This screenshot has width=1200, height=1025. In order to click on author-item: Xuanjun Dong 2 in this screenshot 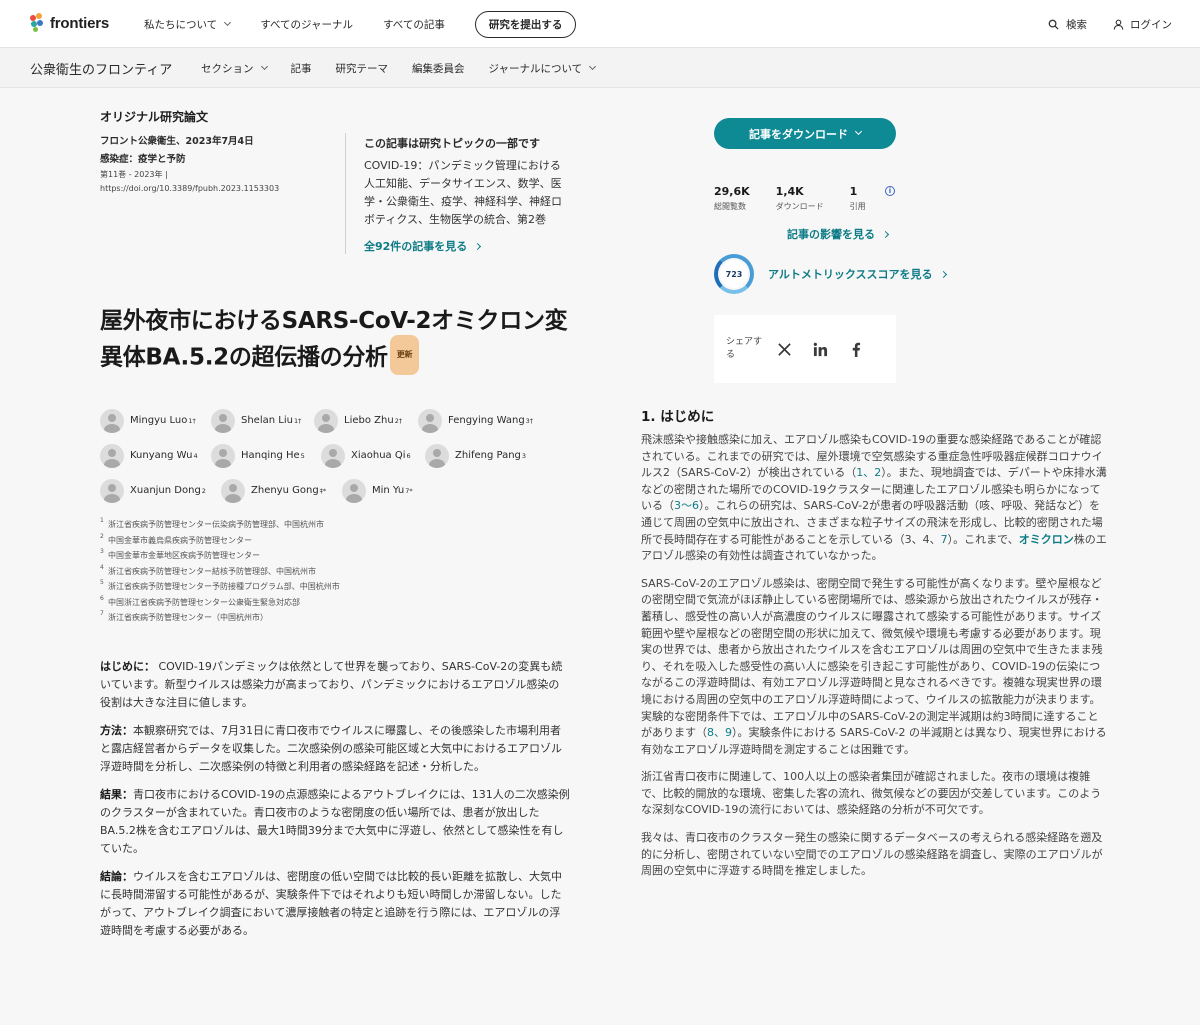, I will do `click(160, 490)`.